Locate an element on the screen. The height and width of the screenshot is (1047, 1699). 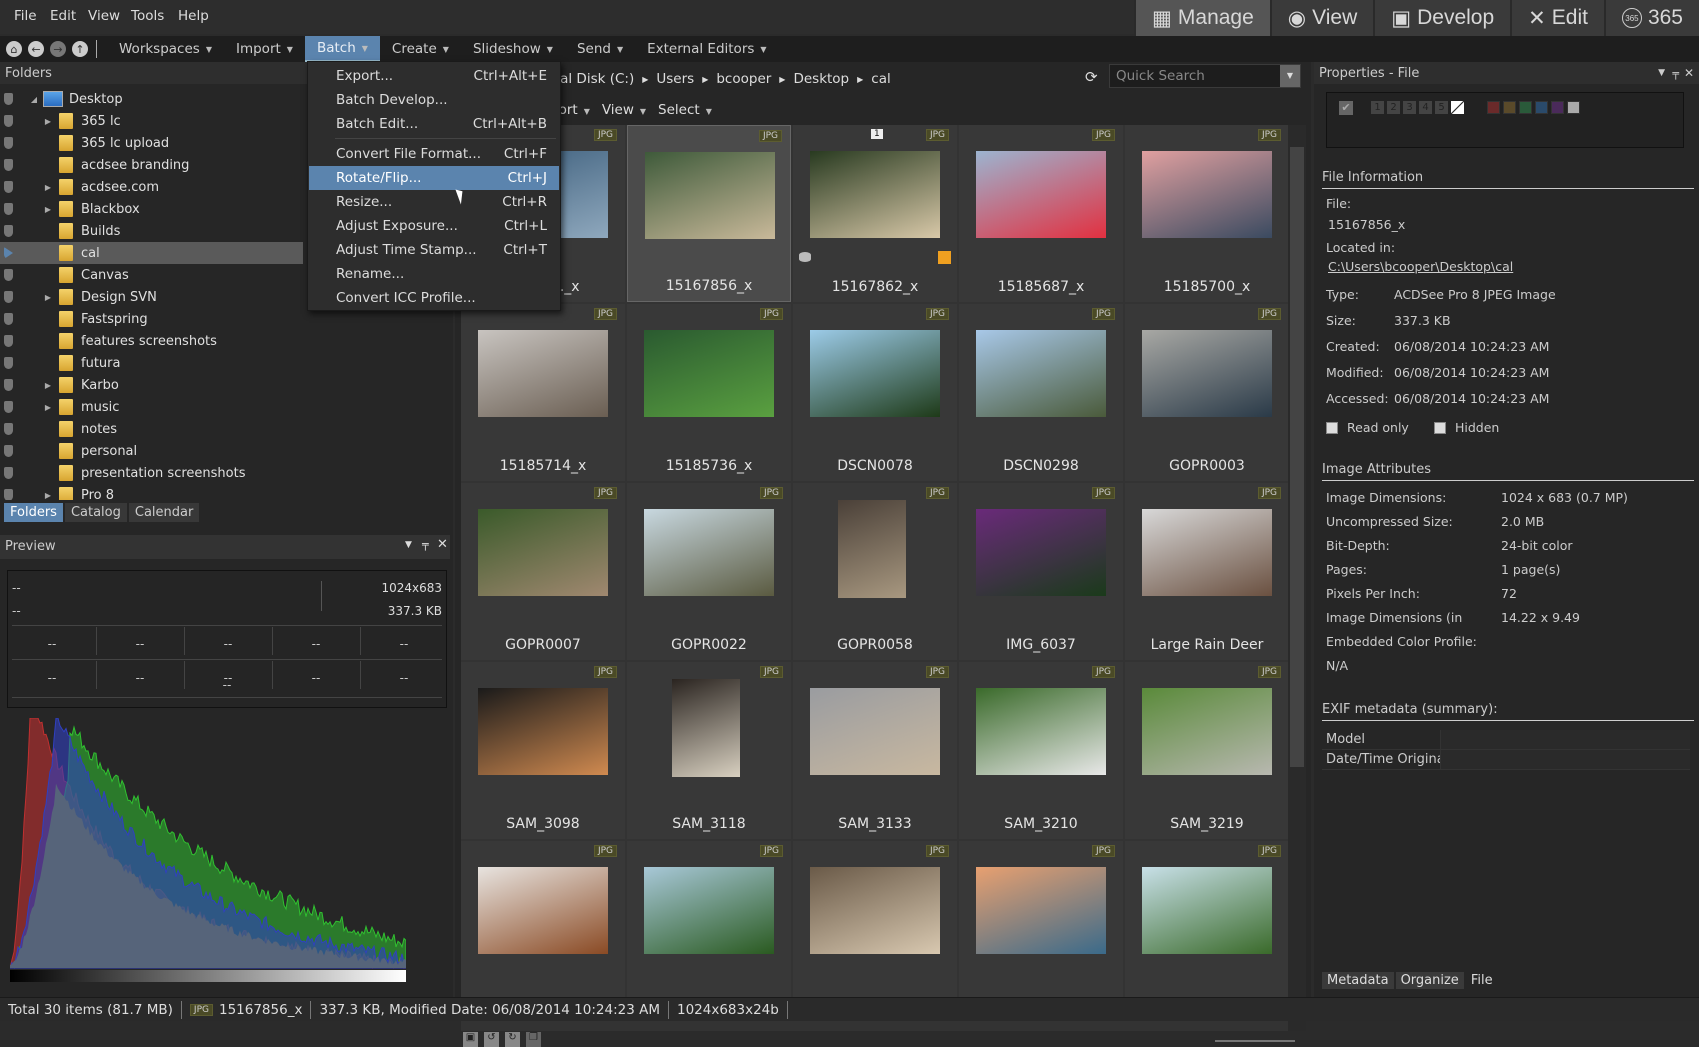
rating-1-button: 1 is located at coordinates (1377, 107).